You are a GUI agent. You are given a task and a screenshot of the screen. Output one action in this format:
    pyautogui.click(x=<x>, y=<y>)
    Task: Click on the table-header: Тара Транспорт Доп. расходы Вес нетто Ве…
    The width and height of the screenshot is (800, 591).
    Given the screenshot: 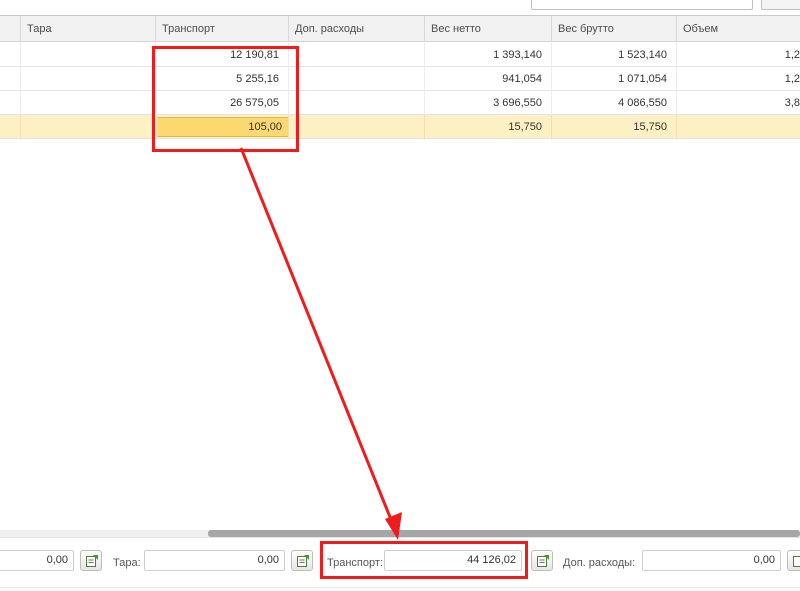 What is the action you would take?
    pyautogui.click(x=400, y=29)
    